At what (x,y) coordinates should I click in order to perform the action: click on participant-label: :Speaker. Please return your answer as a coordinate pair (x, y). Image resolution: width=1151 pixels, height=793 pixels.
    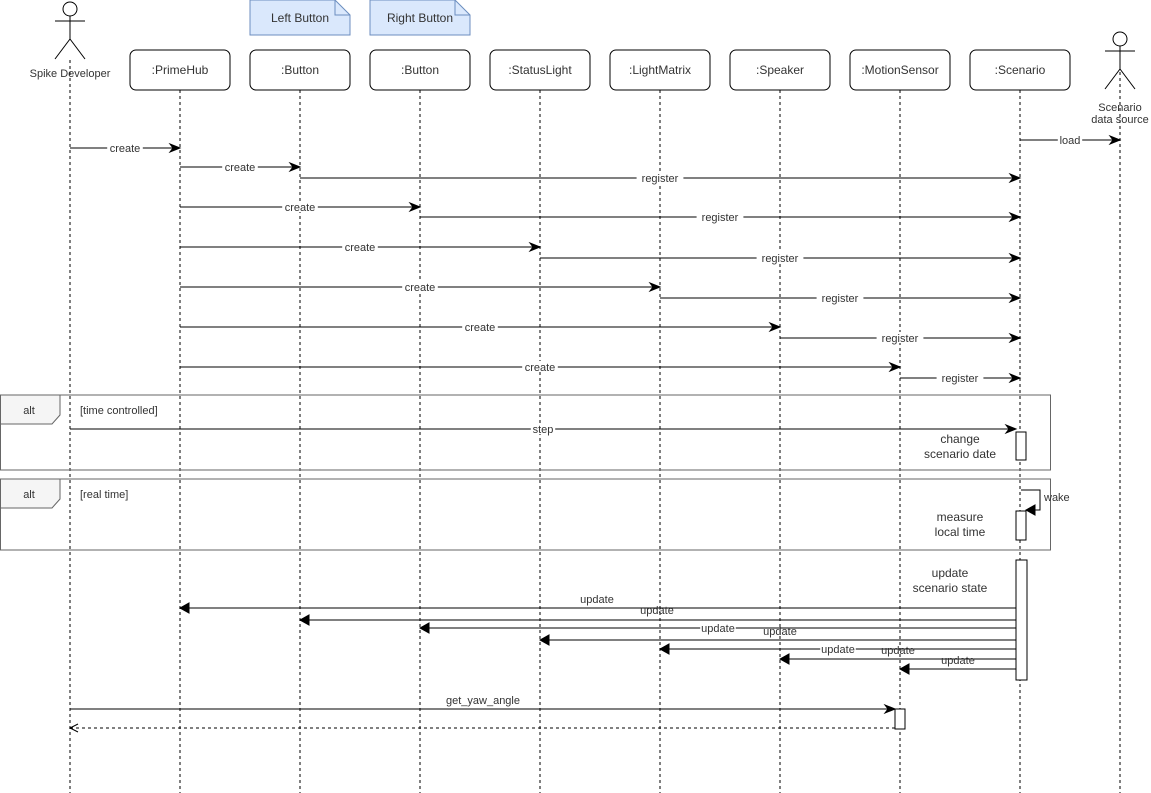
    Looking at the image, I should click on (780, 70).